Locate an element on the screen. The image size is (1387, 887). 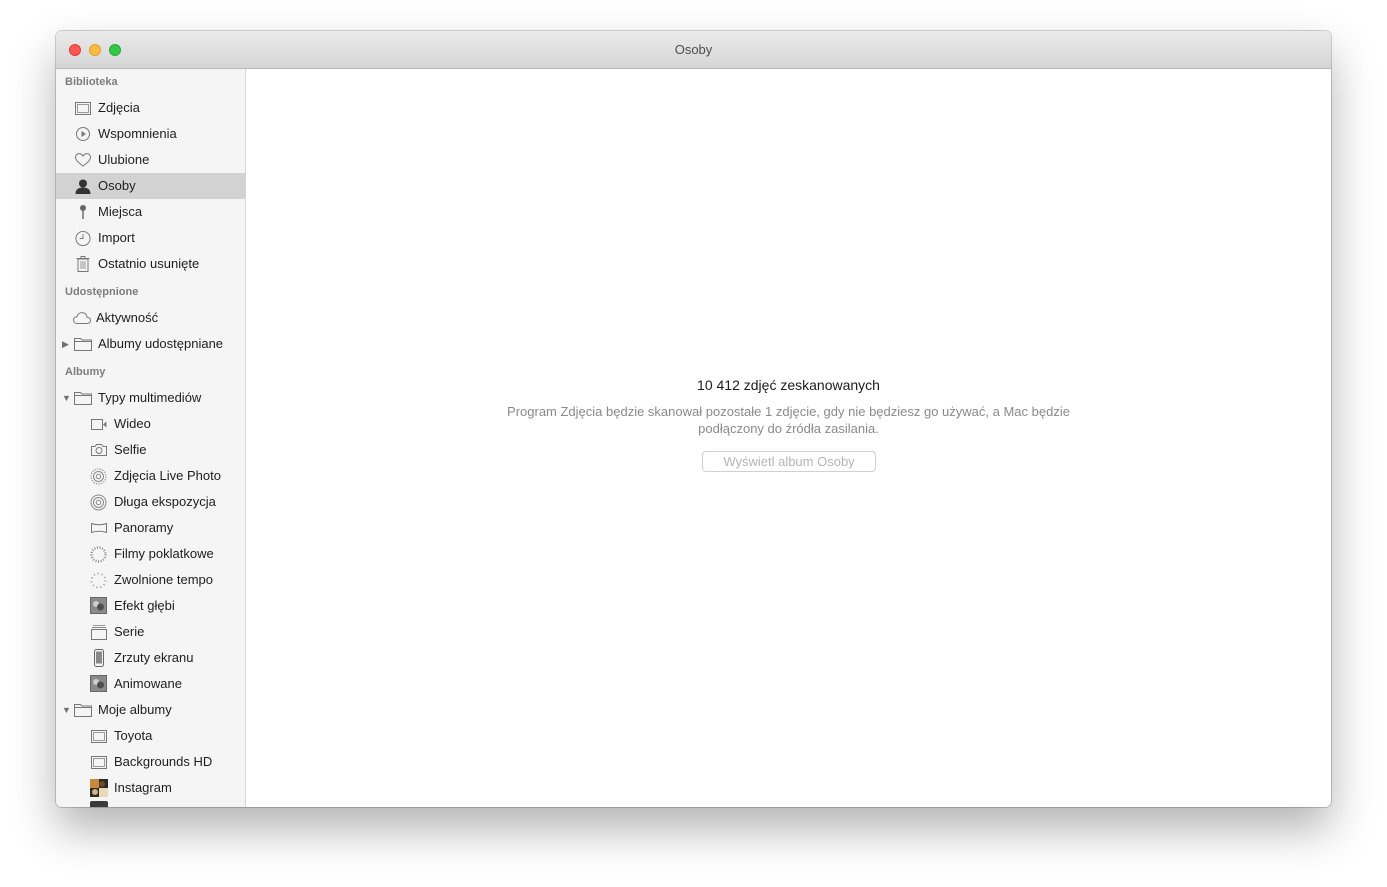
sidebar-item-label: Albumy udostępniane is located at coordinates (161, 343).